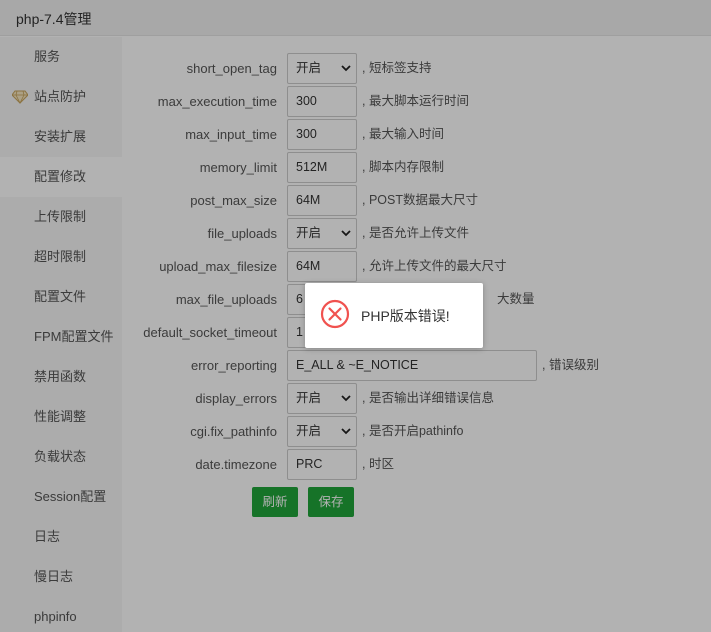 The height and width of the screenshot is (632, 711). I want to click on error-circle-icon, so click(335, 314).